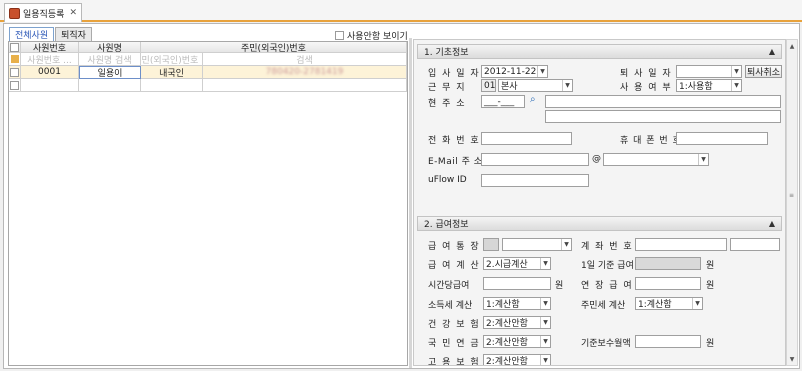 The width and height of the screenshot is (802, 371). What do you see at coordinates (792, 195) in the screenshot?
I see `scroll-grip-icon: ≡` at bounding box center [792, 195].